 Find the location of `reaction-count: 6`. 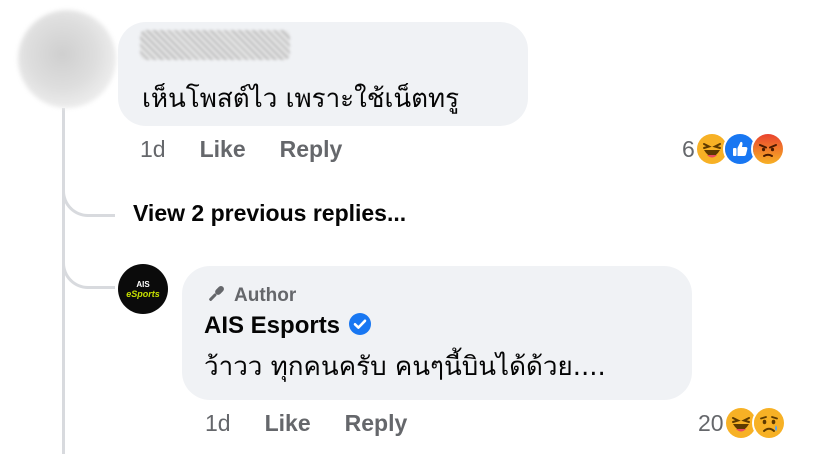

reaction-count: 6 is located at coordinates (688, 148).